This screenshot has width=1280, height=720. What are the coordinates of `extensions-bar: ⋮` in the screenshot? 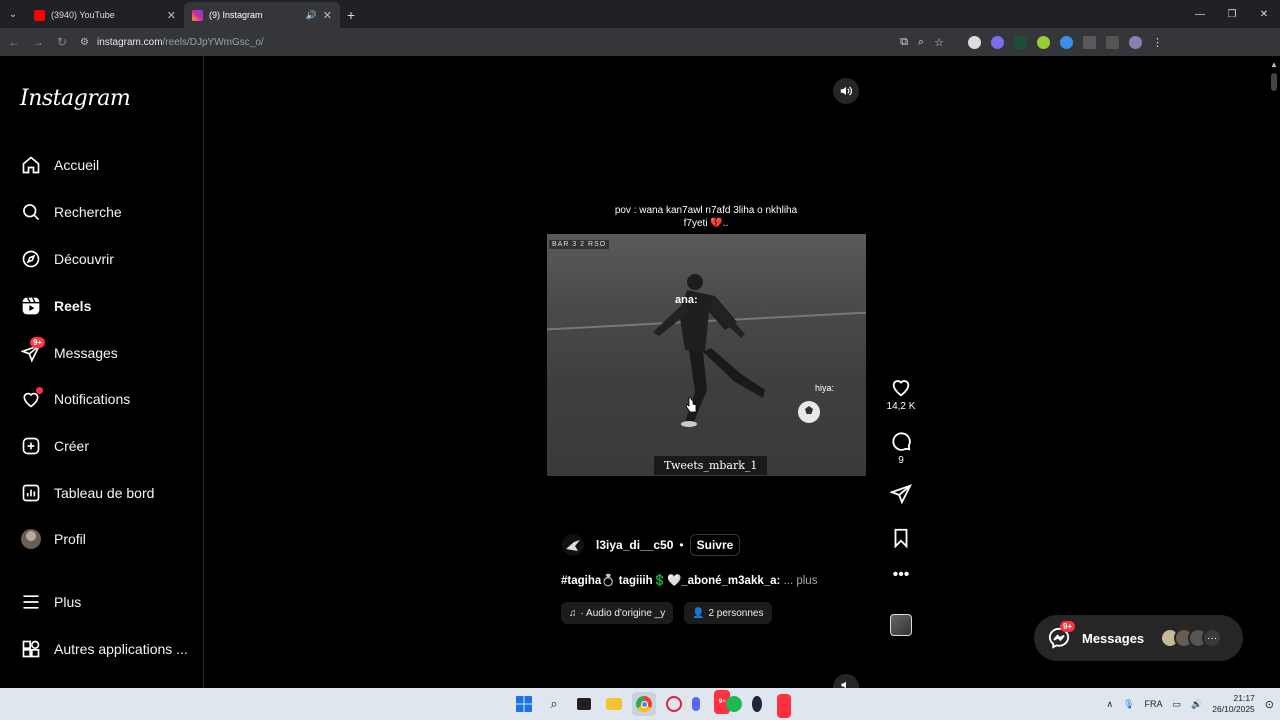 It's located at (1065, 42).